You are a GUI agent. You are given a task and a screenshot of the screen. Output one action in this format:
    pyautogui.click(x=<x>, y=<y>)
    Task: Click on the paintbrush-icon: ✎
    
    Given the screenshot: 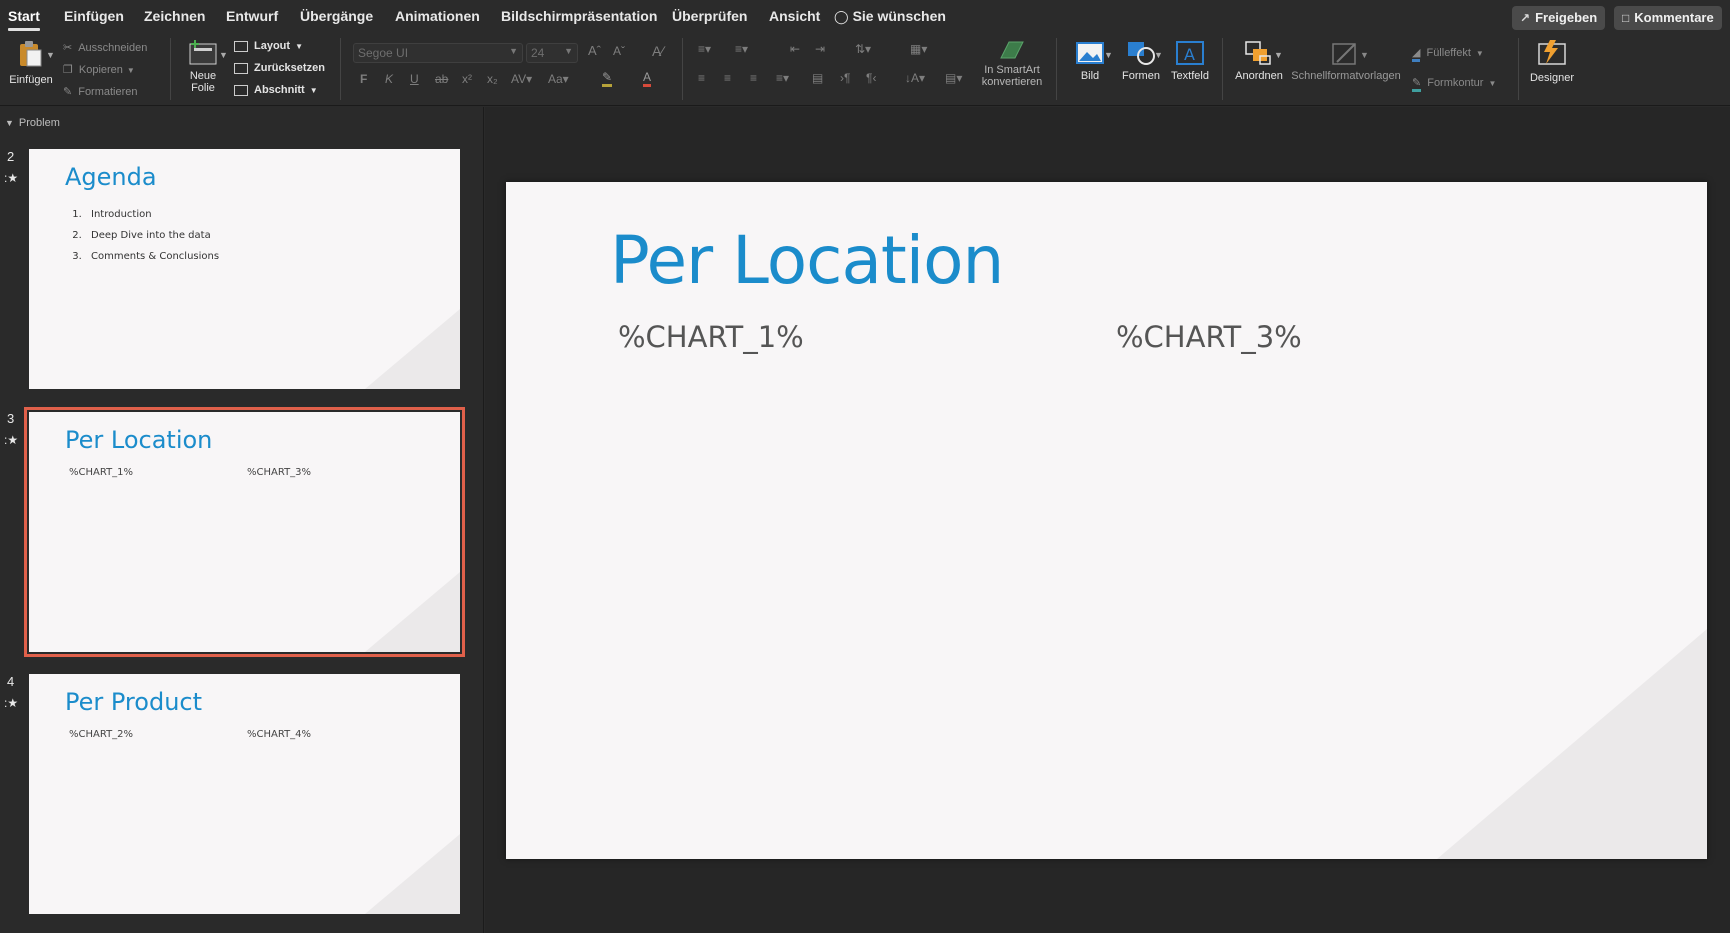 What is the action you would take?
    pyautogui.click(x=68, y=92)
    